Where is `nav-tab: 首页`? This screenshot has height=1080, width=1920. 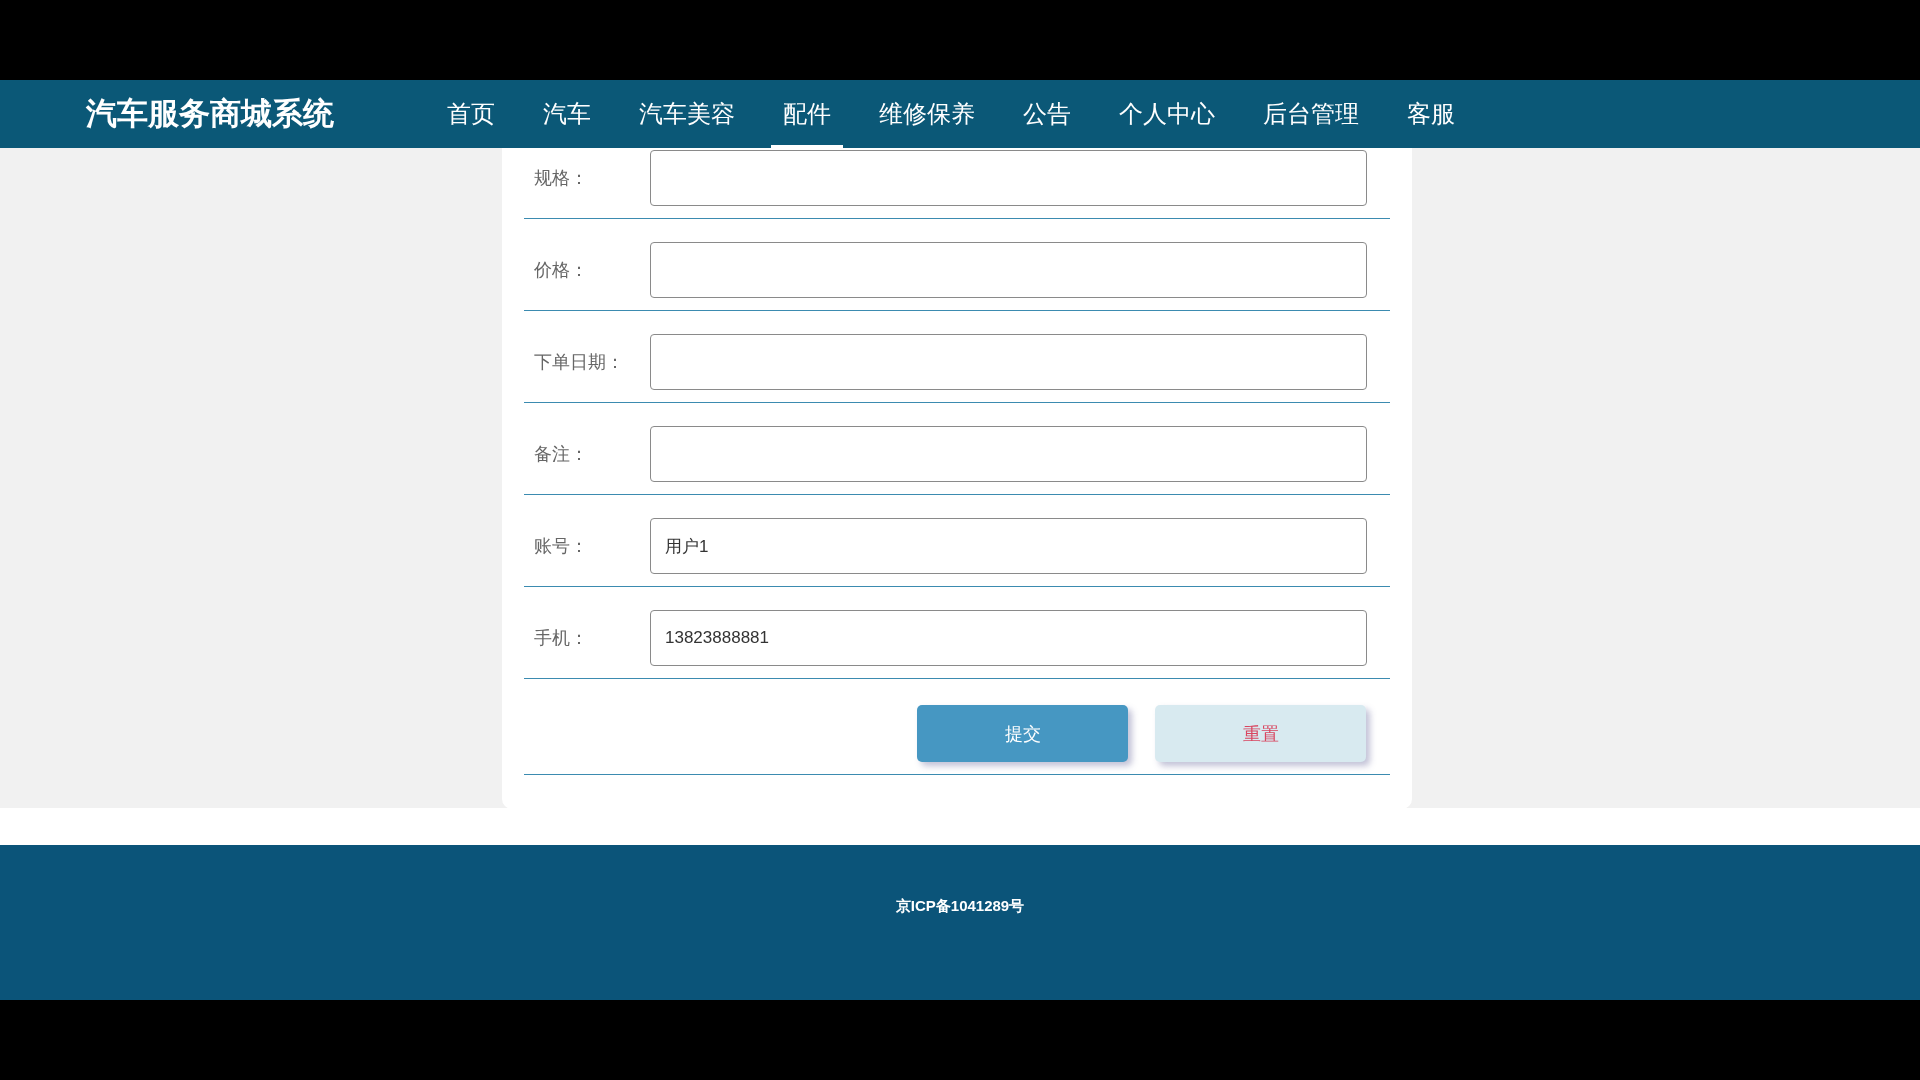
nav-tab: 首页 is located at coordinates (471, 114).